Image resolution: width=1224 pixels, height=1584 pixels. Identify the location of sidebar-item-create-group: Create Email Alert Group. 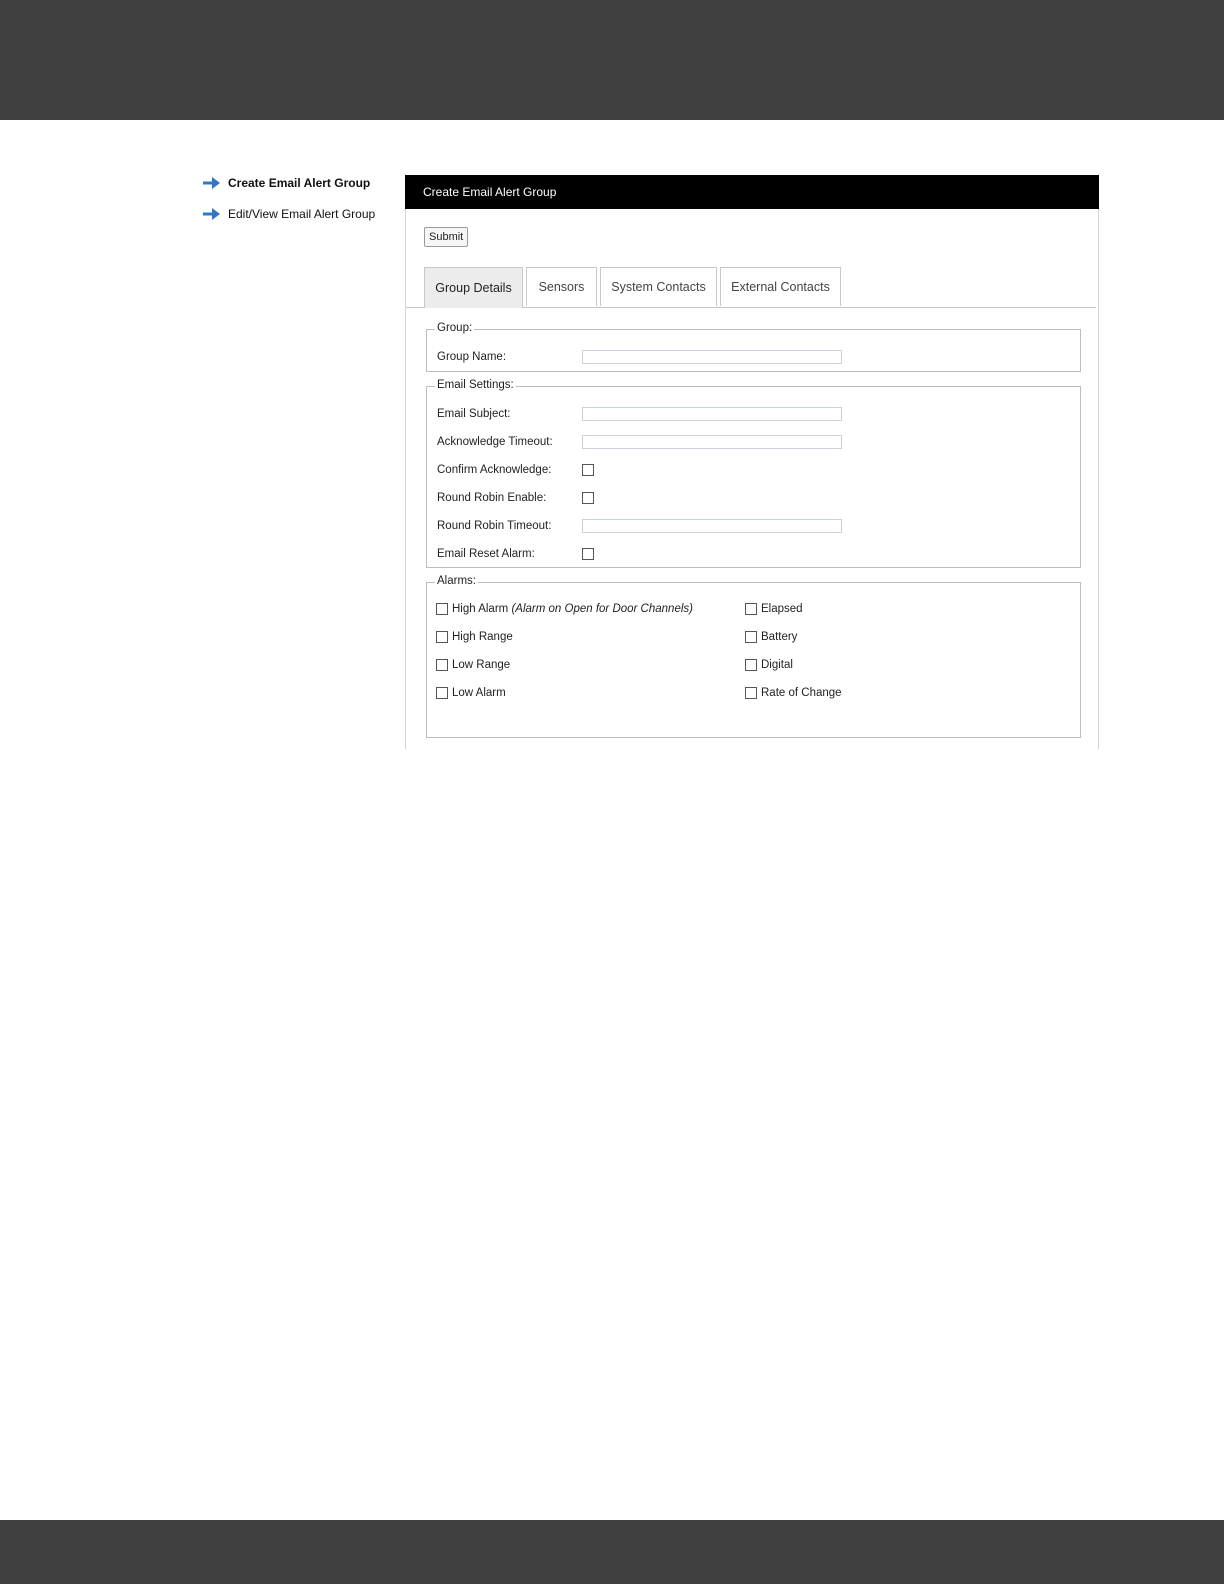
(298, 183).